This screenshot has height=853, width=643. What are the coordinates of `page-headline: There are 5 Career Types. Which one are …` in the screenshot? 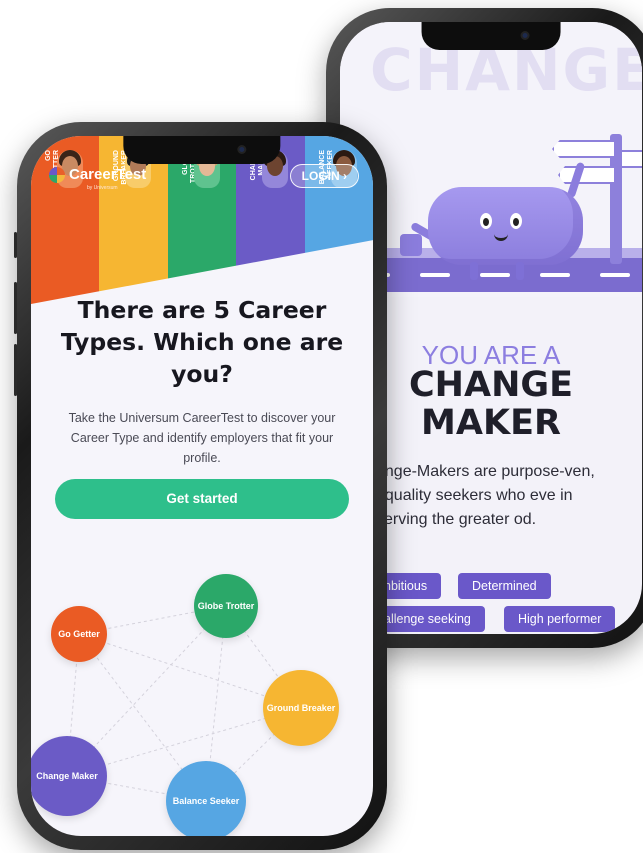 It's located at (202, 342).